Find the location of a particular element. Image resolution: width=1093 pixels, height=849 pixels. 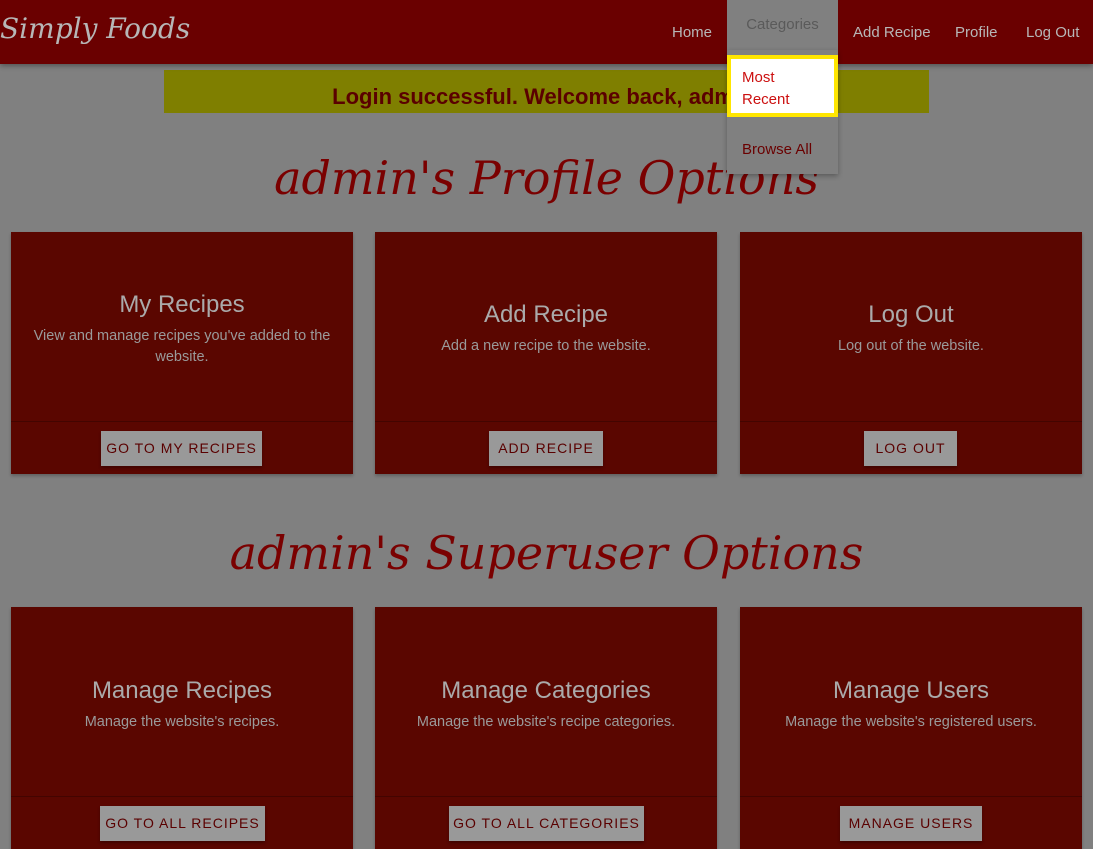

card-title: Add Recipe is located at coordinates (546, 314).